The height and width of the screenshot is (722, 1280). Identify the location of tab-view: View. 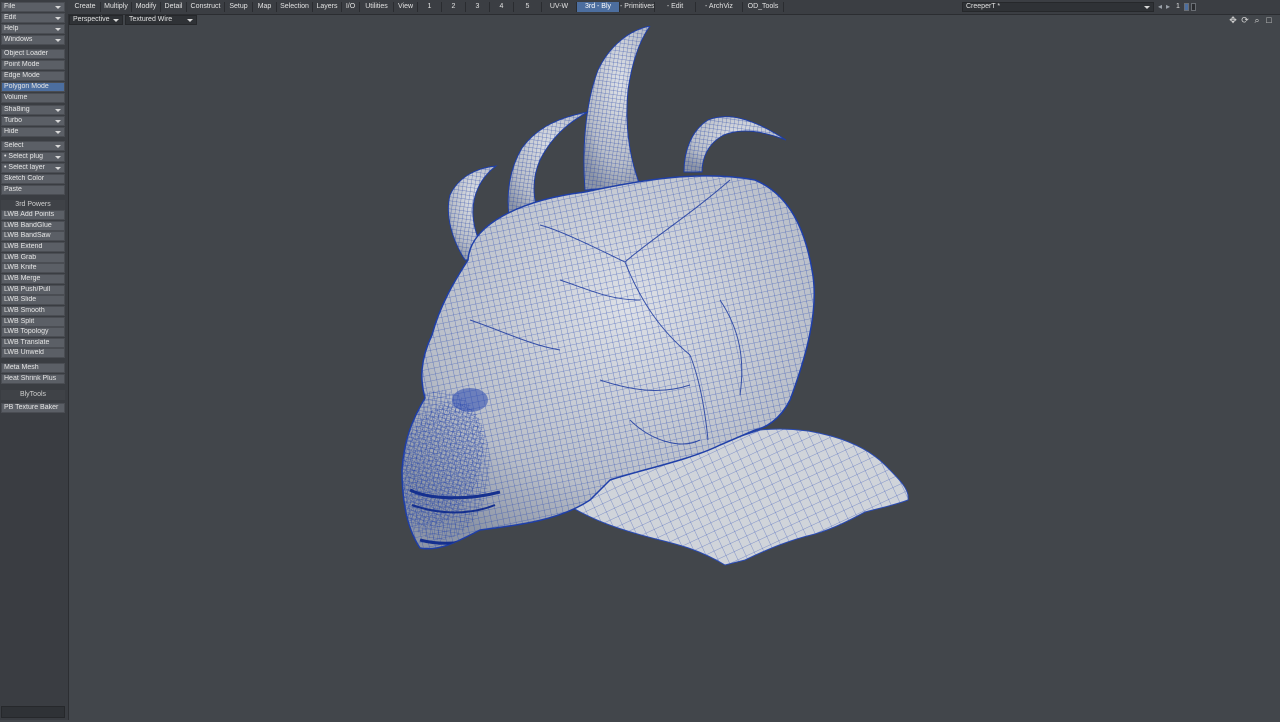
(405, 7).